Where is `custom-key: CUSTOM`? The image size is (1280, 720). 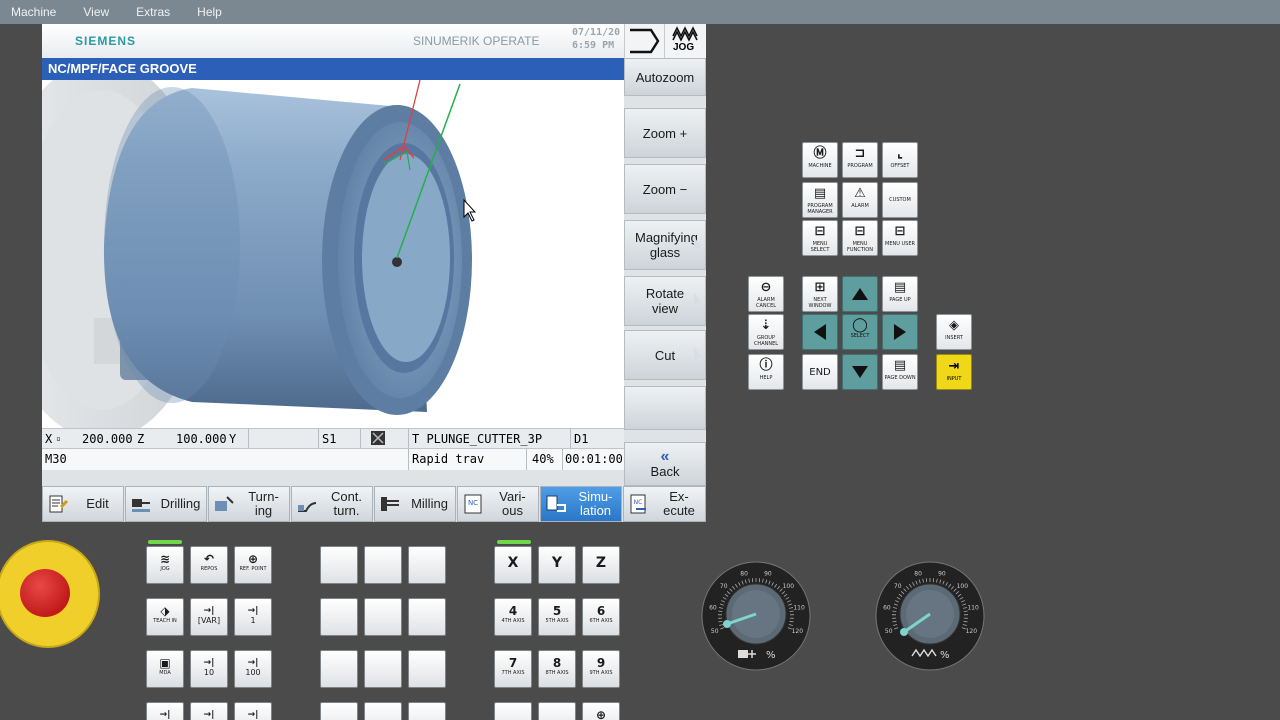 custom-key: CUSTOM is located at coordinates (900, 200).